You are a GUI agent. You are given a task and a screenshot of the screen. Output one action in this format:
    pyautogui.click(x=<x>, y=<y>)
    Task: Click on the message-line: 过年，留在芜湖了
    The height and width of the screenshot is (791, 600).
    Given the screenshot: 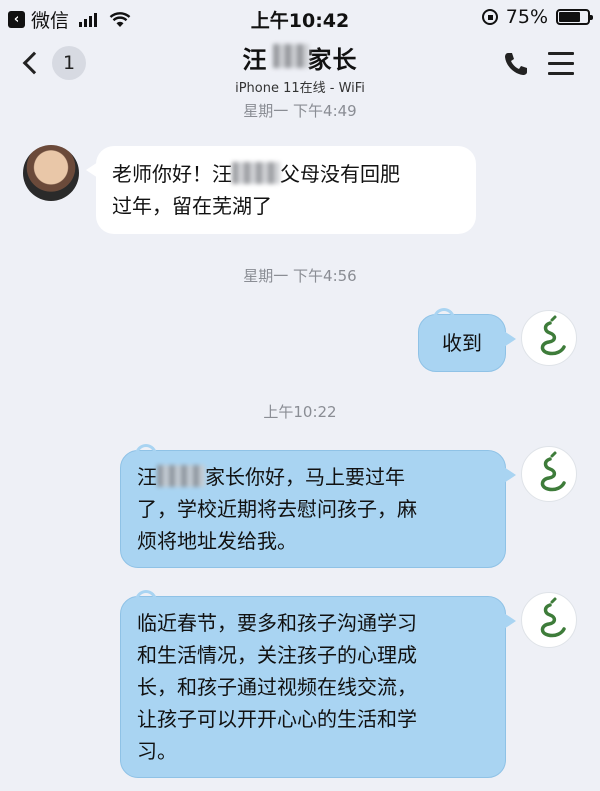 What is the action you would take?
    pyautogui.click(x=192, y=206)
    